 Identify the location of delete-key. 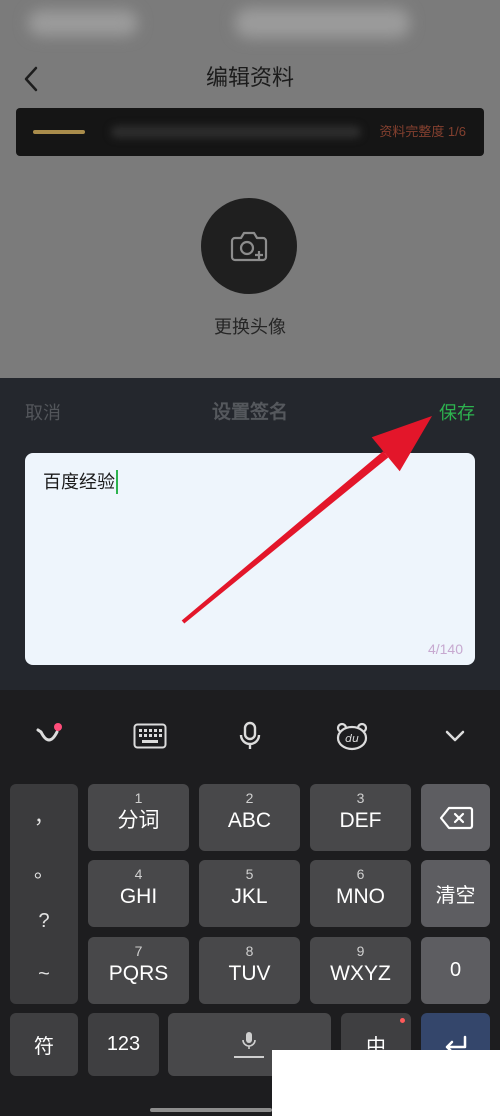
(455, 817).